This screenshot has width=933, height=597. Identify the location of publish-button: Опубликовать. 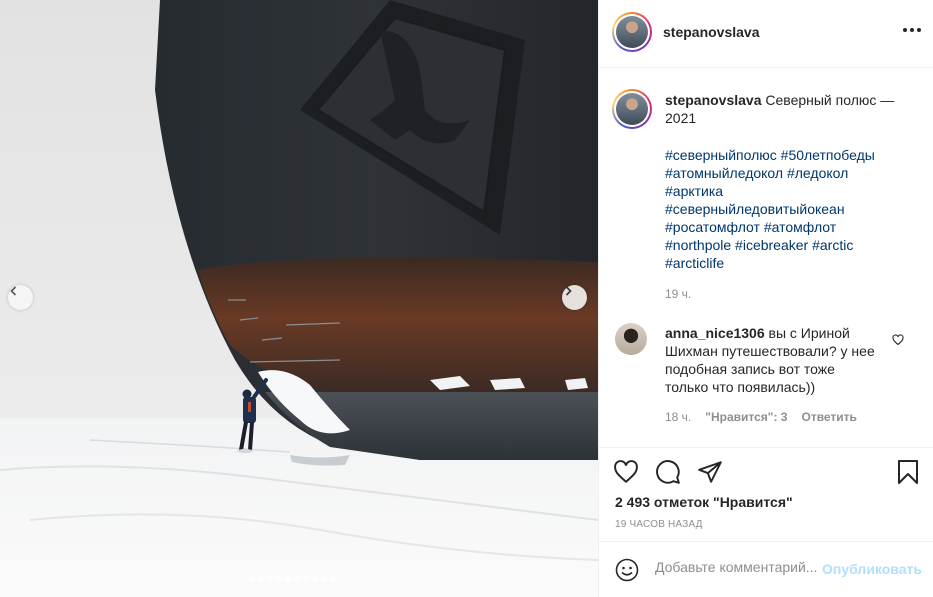
(872, 569).